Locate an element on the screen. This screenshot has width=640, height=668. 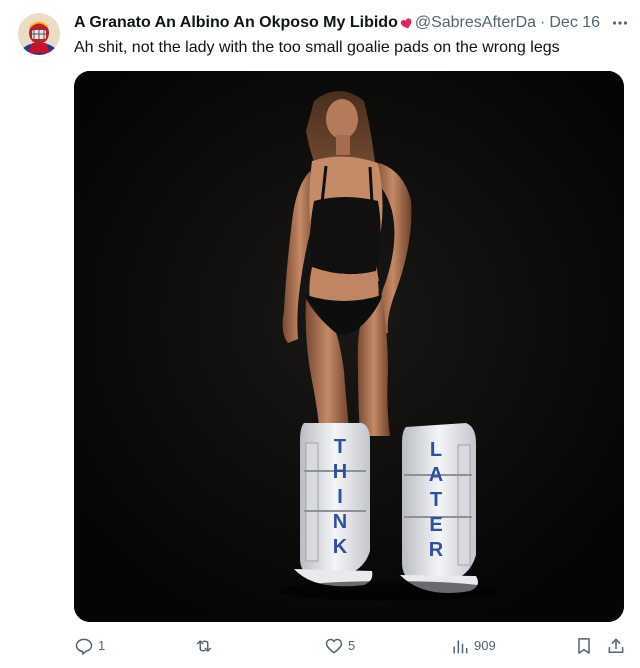
like-count: 5 is located at coordinates (352, 645).